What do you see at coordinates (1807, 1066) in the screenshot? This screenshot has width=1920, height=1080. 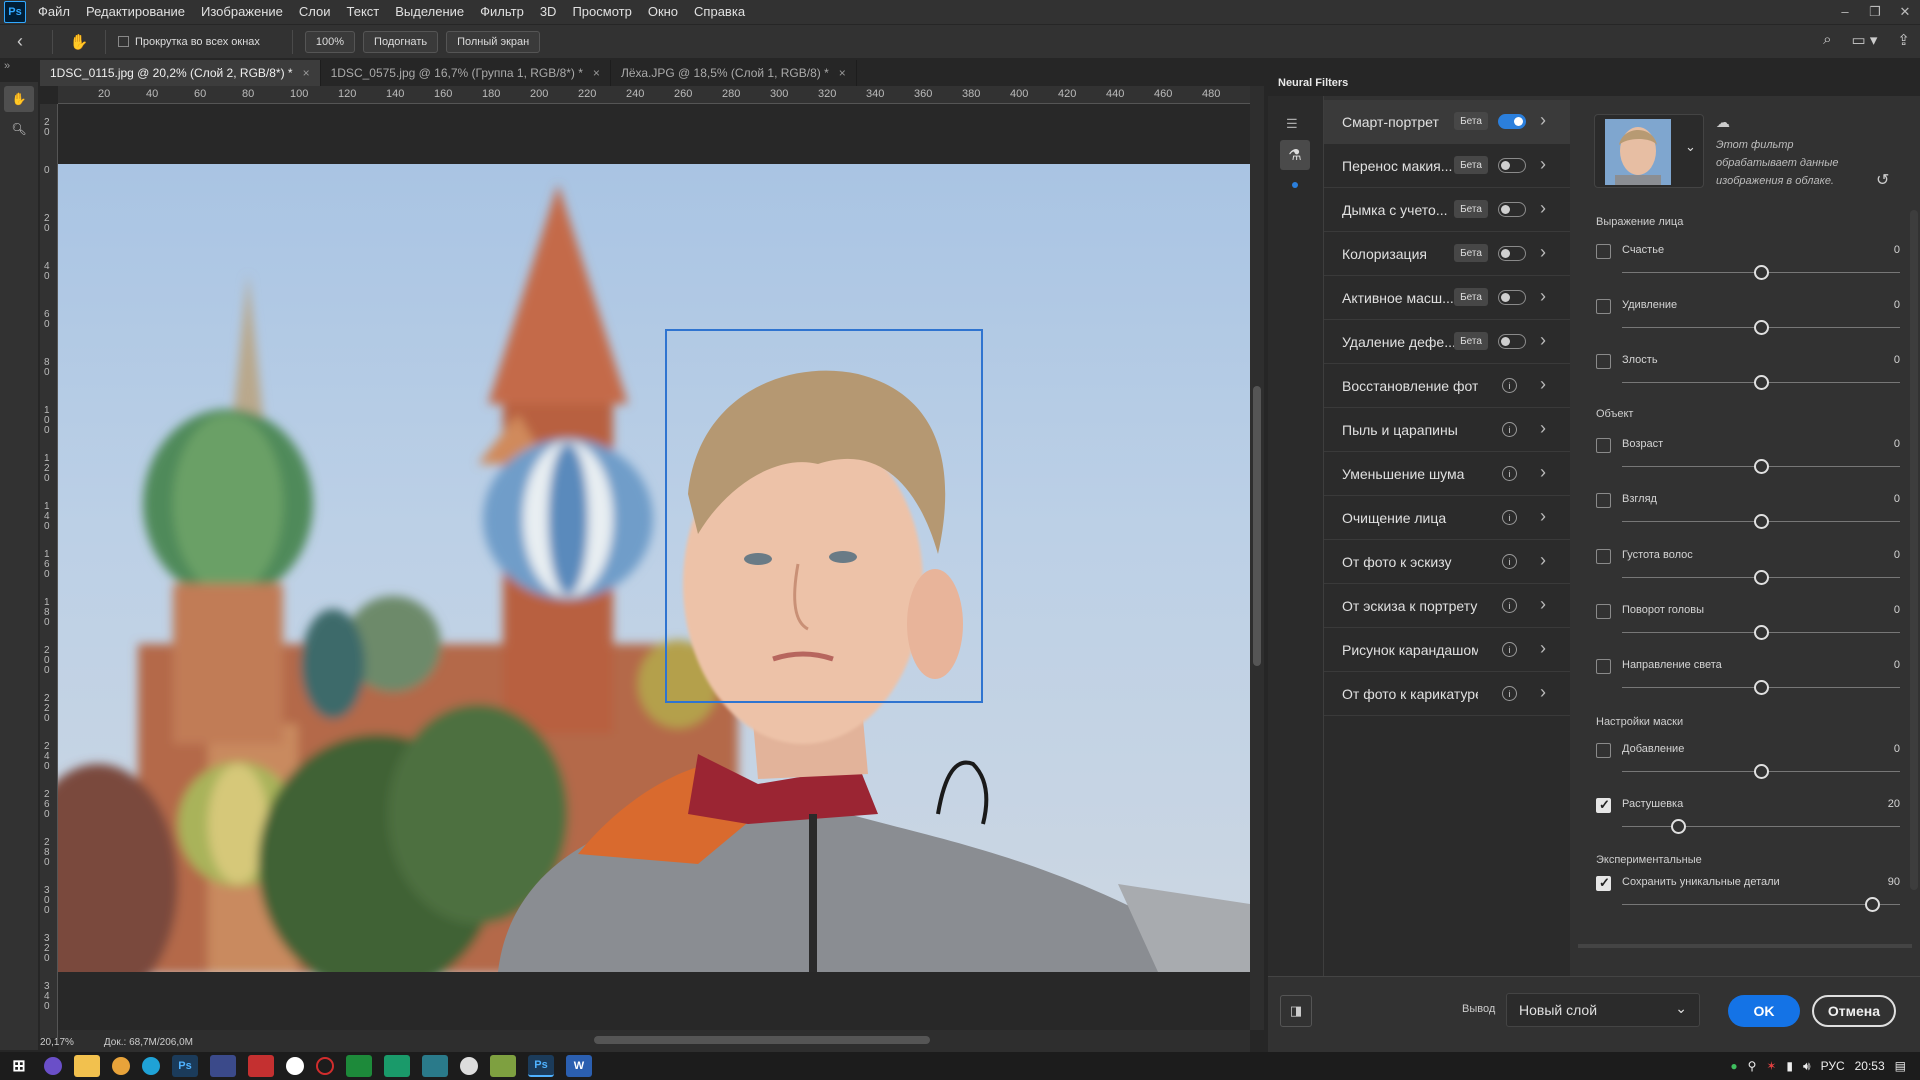 I see `volume-icon: 🔊︎` at bounding box center [1807, 1066].